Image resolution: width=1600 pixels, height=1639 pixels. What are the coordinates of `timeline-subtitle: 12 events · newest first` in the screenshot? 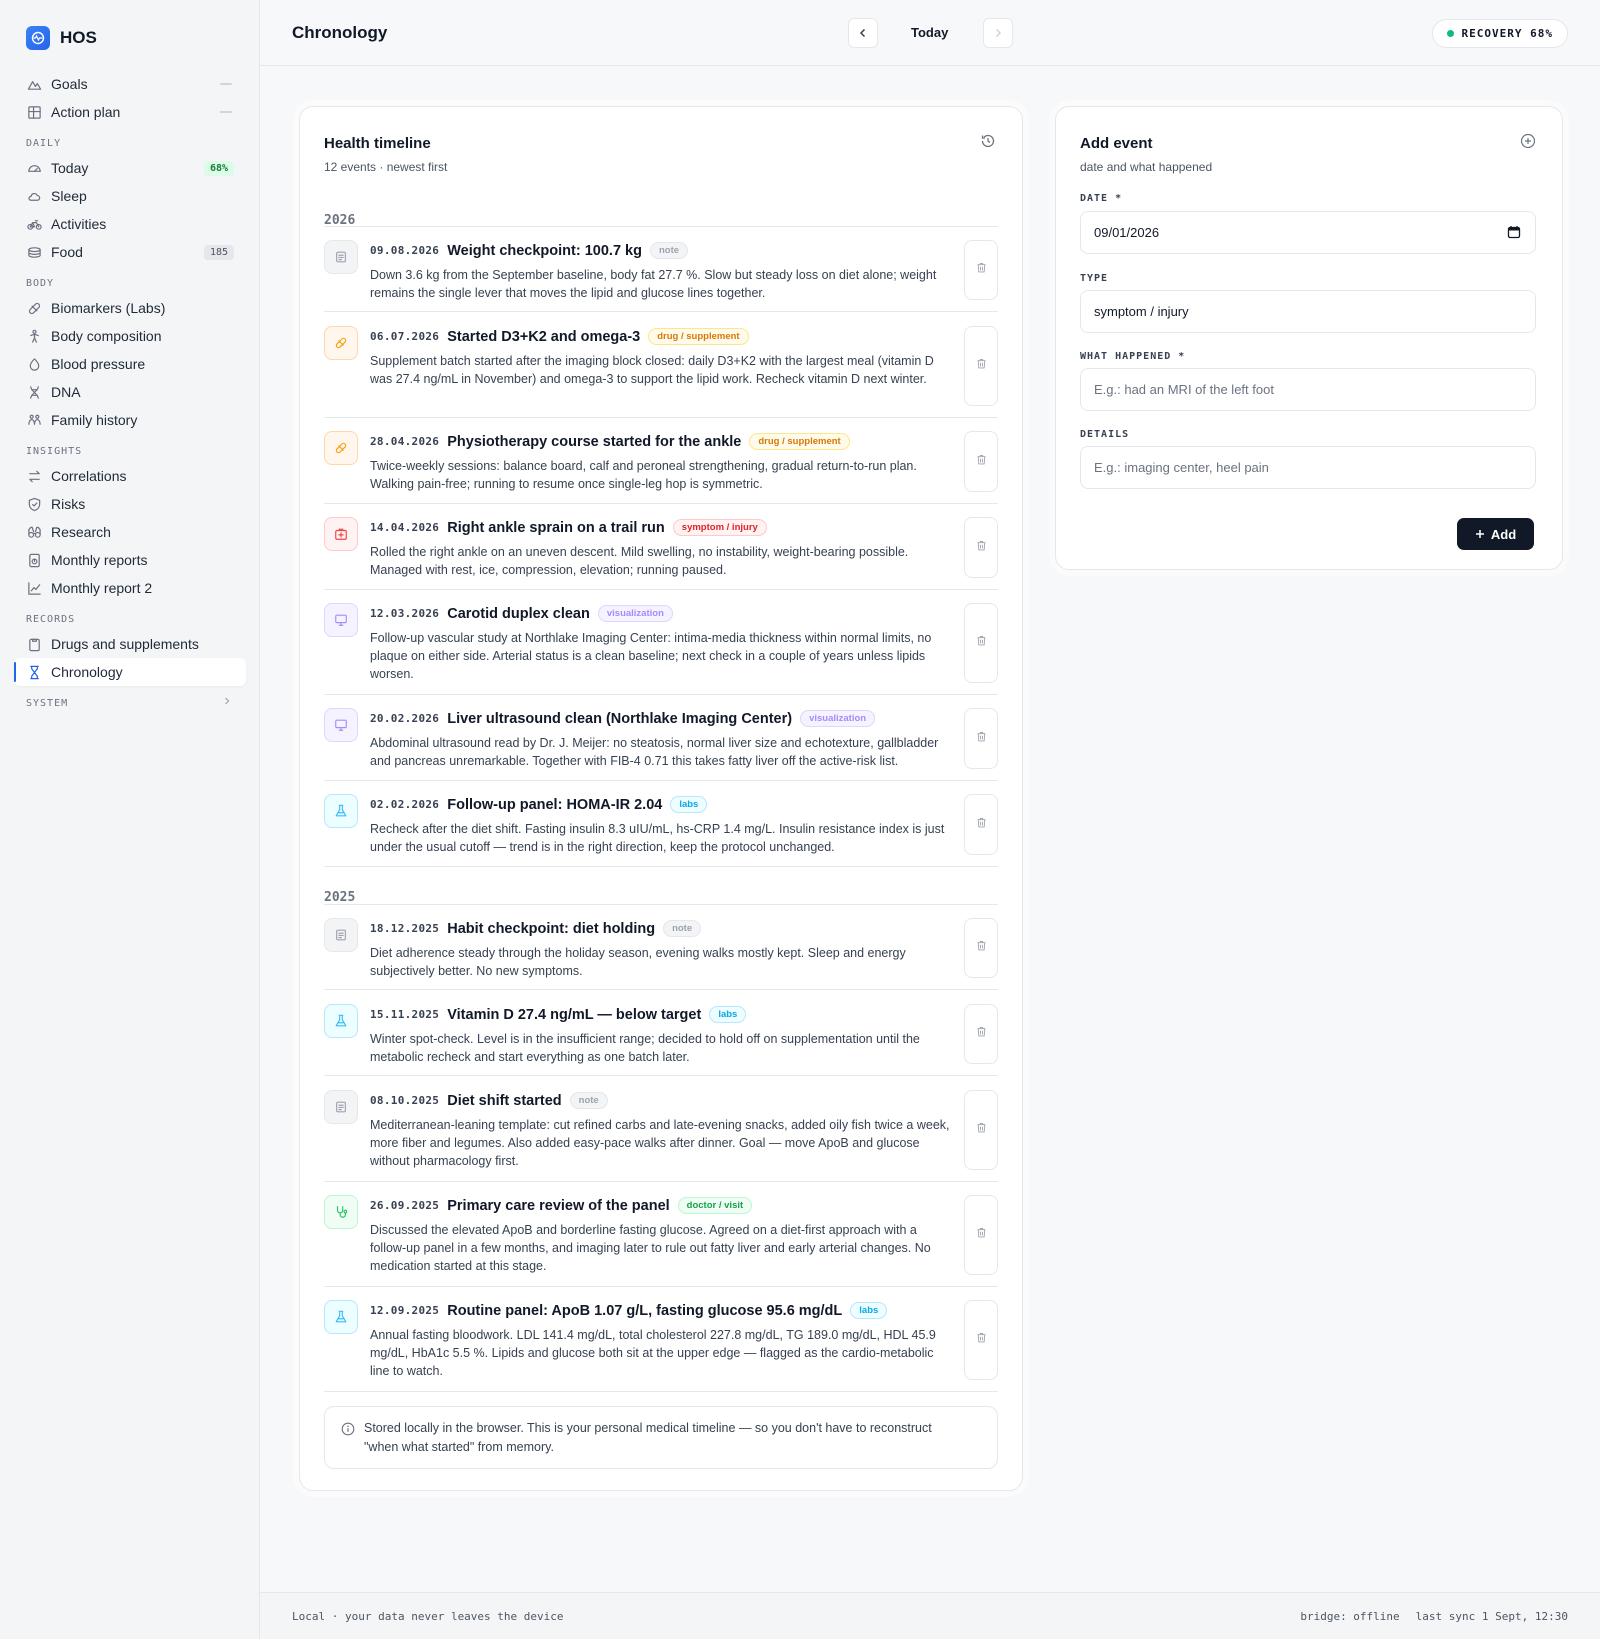 It's located at (386, 167).